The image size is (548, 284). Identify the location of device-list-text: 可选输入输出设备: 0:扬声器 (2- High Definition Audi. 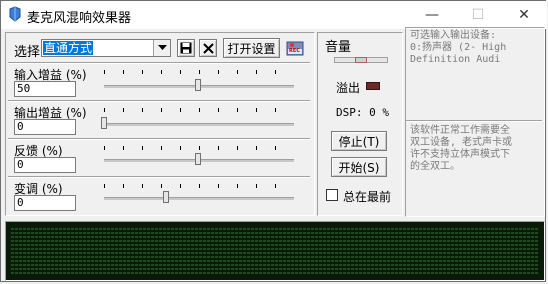
(458, 47).